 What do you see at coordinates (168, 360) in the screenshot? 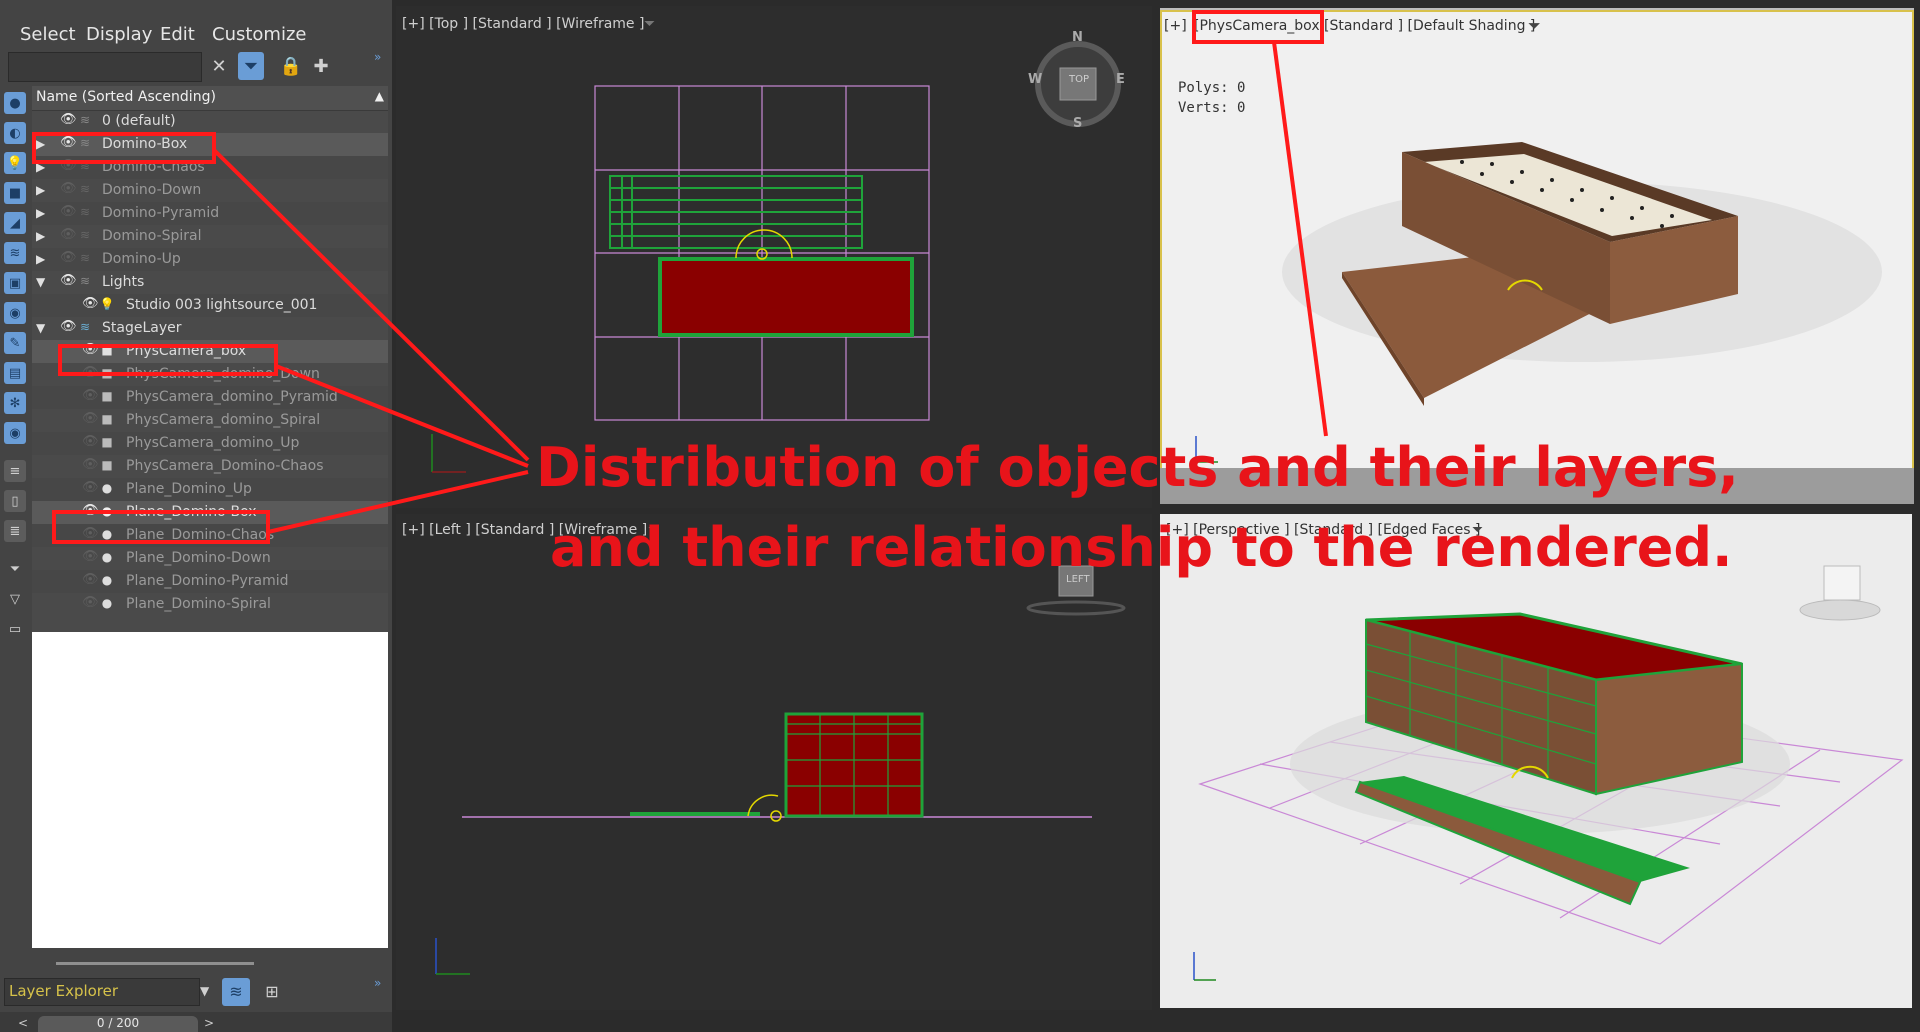
I see `highlight-physcamera-box` at bounding box center [168, 360].